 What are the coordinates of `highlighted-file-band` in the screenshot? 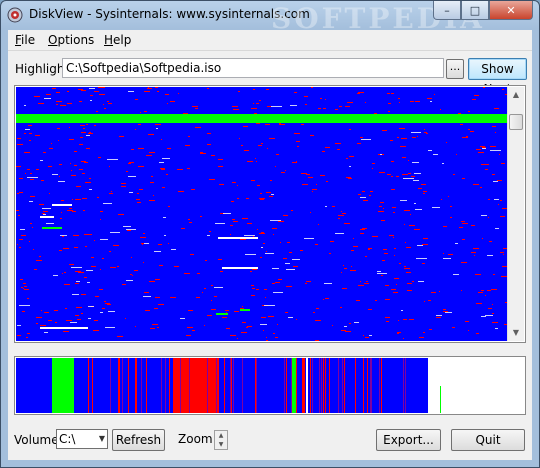 It's located at (262, 118).